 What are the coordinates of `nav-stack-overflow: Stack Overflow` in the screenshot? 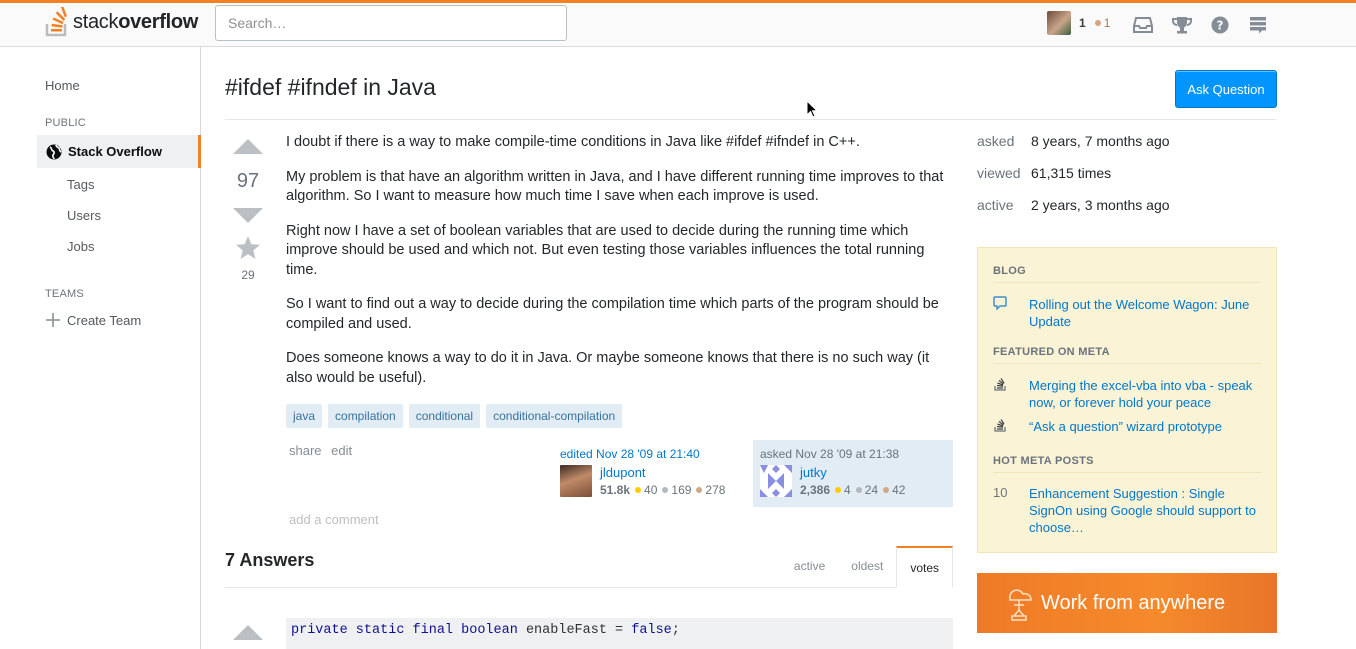 It's located at (119, 151).